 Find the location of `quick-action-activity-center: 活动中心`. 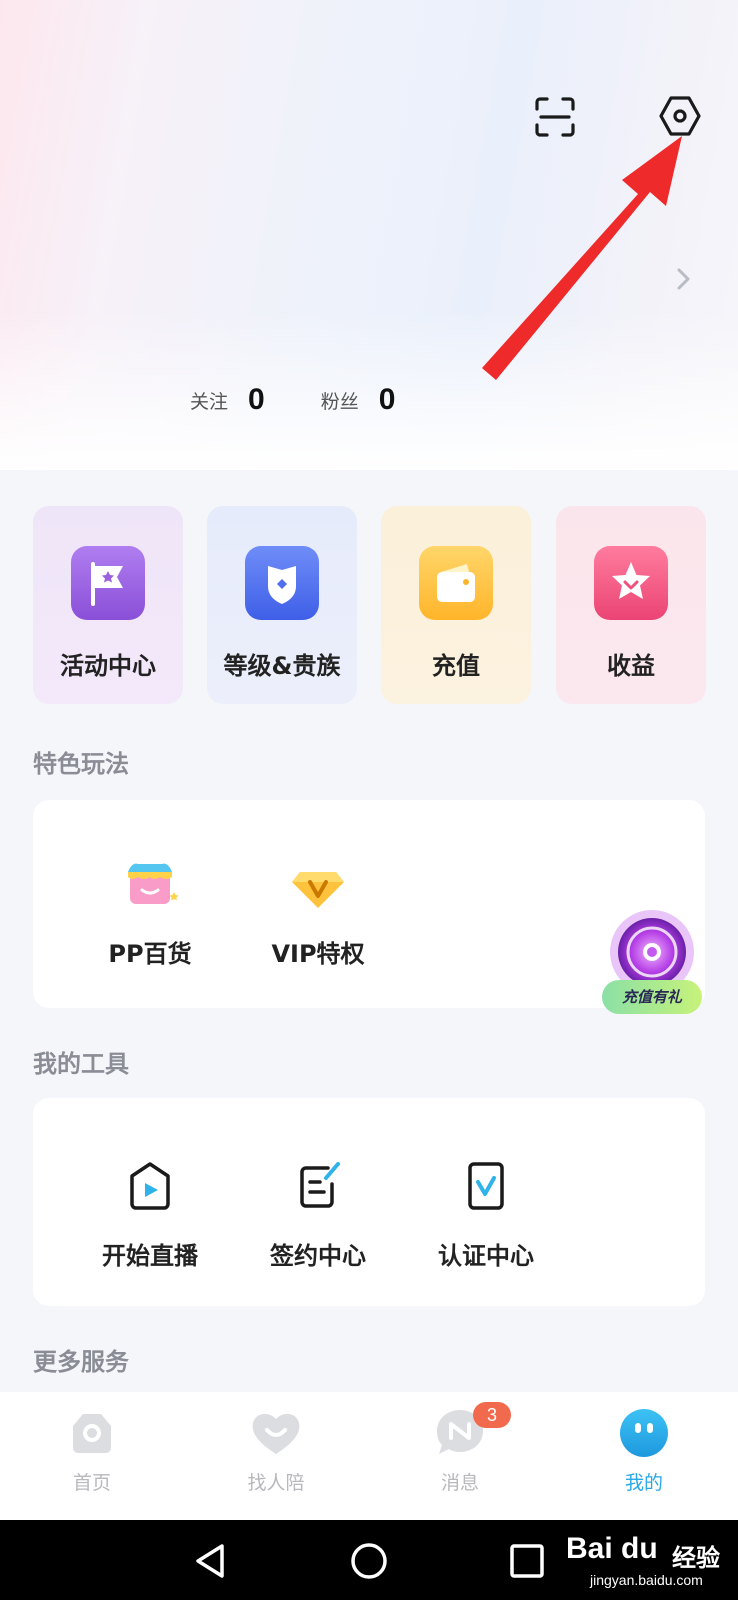

quick-action-activity-center: 活动中心 is located at coordinates (108, 605).